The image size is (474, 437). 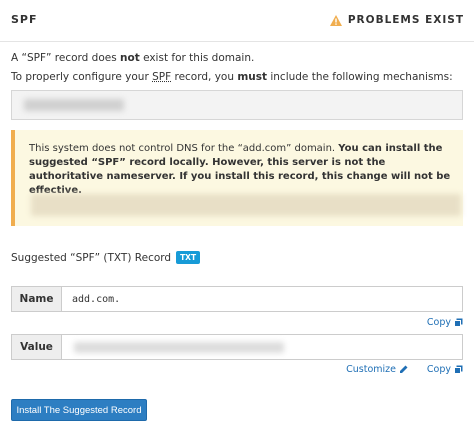 I want to click on name-label: Name, so click(x=37, y=299).